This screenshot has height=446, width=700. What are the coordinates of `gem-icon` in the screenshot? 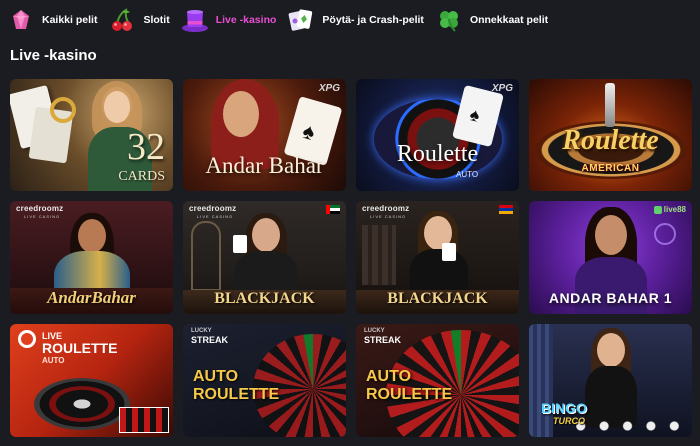 It's located at (21, 20).